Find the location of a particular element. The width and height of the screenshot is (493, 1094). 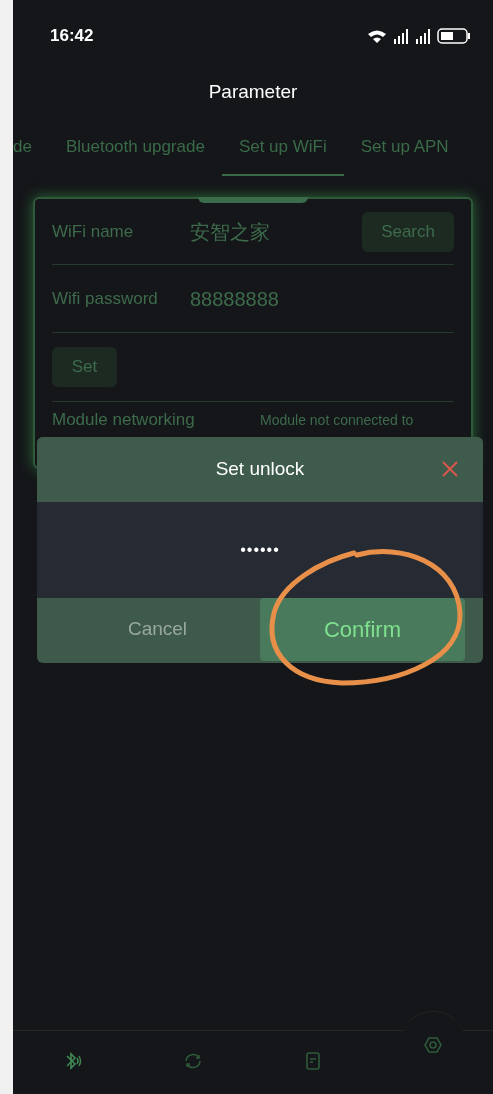

page-title: Parameter is located at coordinates (253, 91).